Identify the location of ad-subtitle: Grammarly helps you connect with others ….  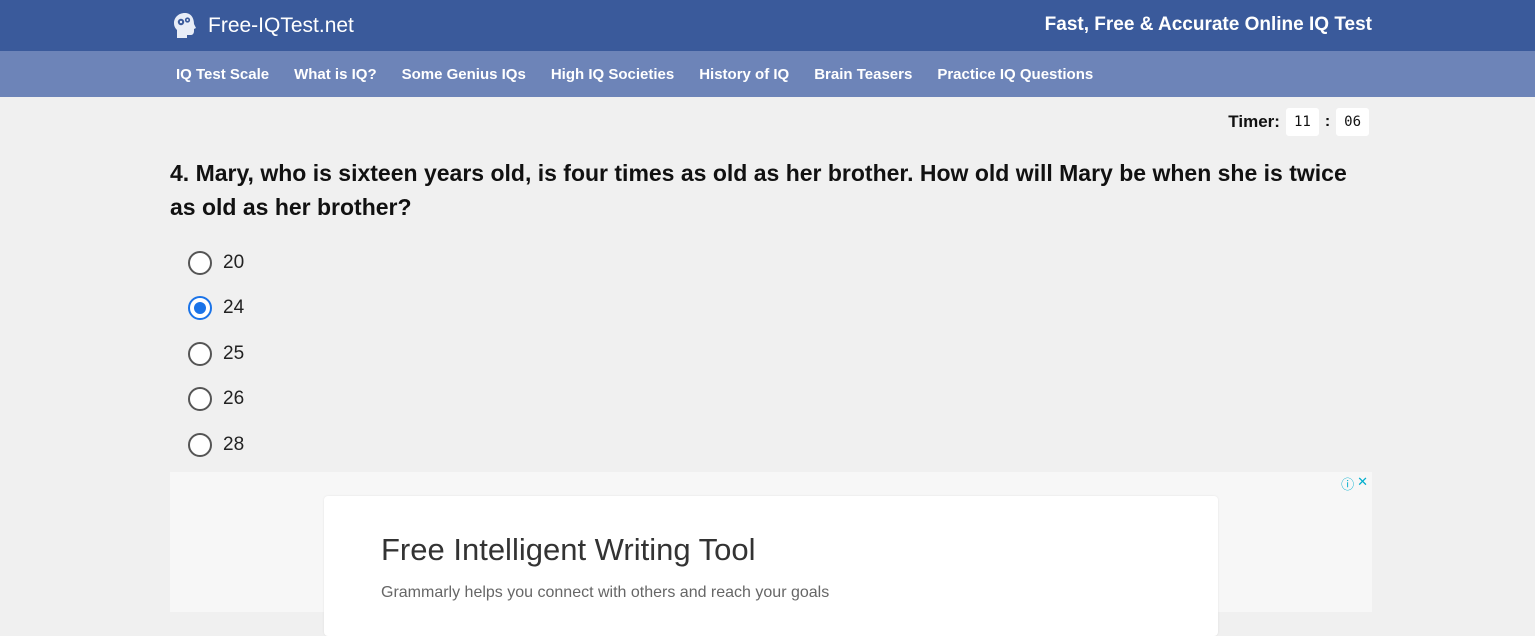
(605, 592).